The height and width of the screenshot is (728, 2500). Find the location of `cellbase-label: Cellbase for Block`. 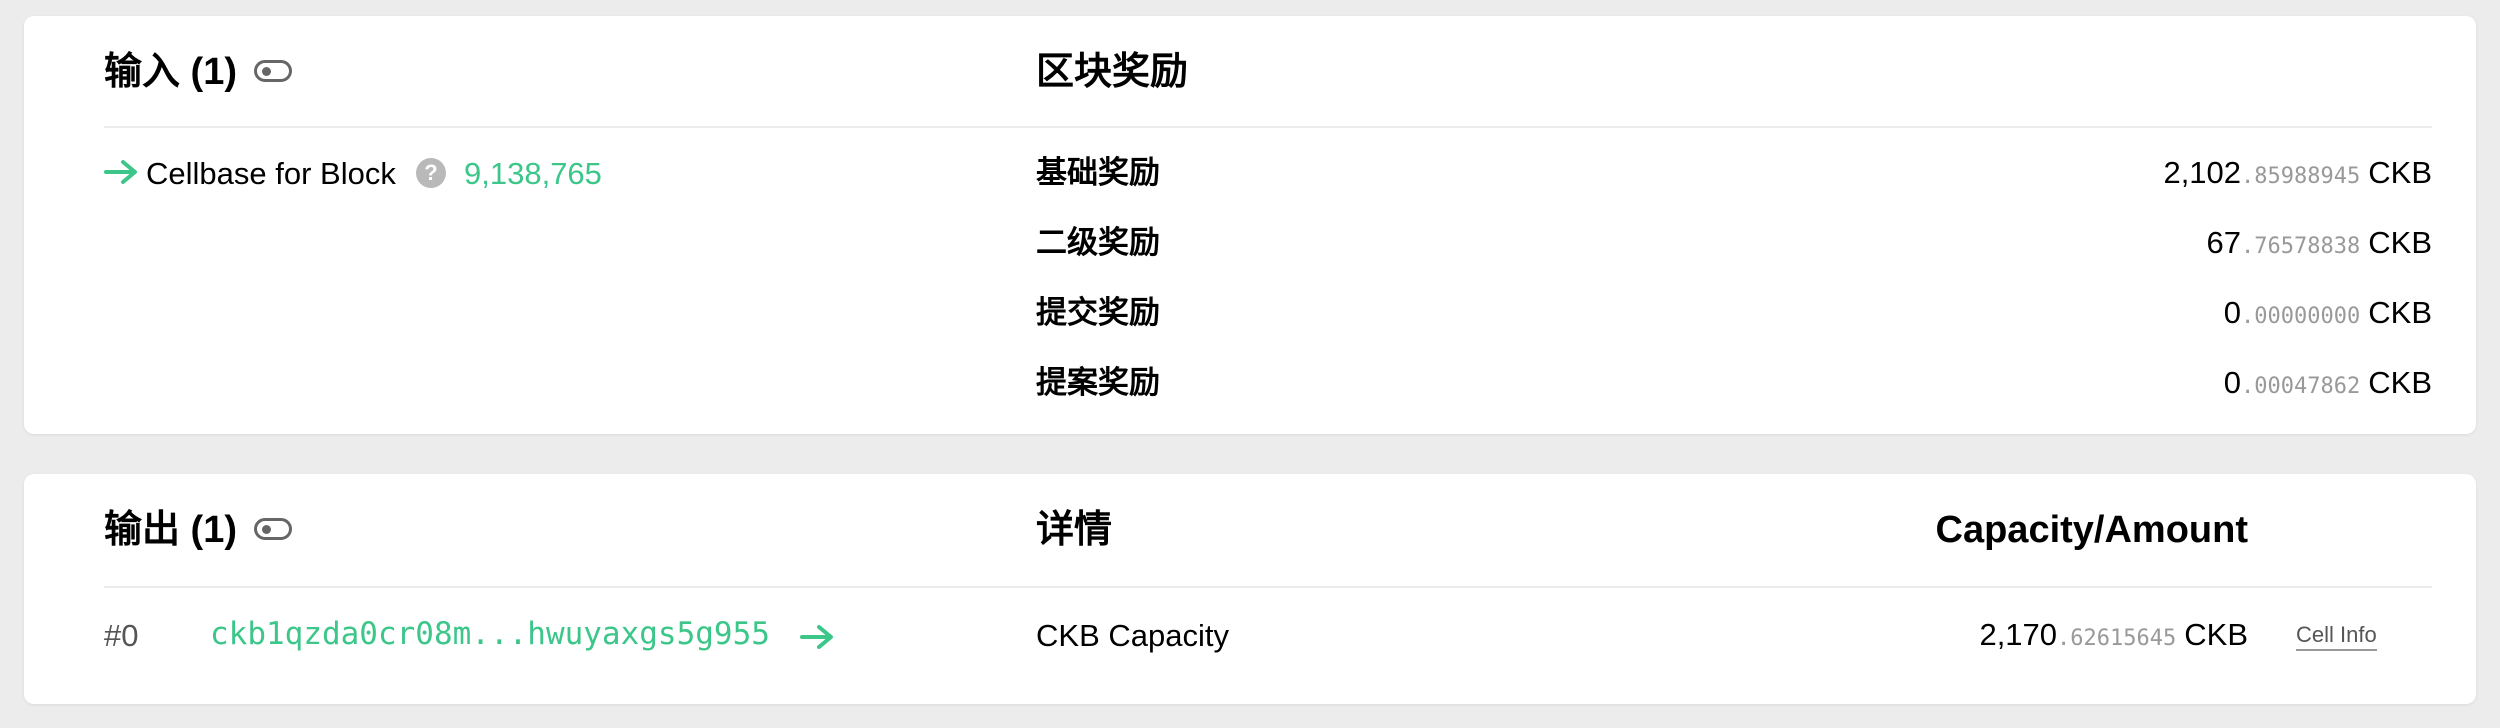

cellbase-label: Cellbase for Block is located at coordinates (271, 173).